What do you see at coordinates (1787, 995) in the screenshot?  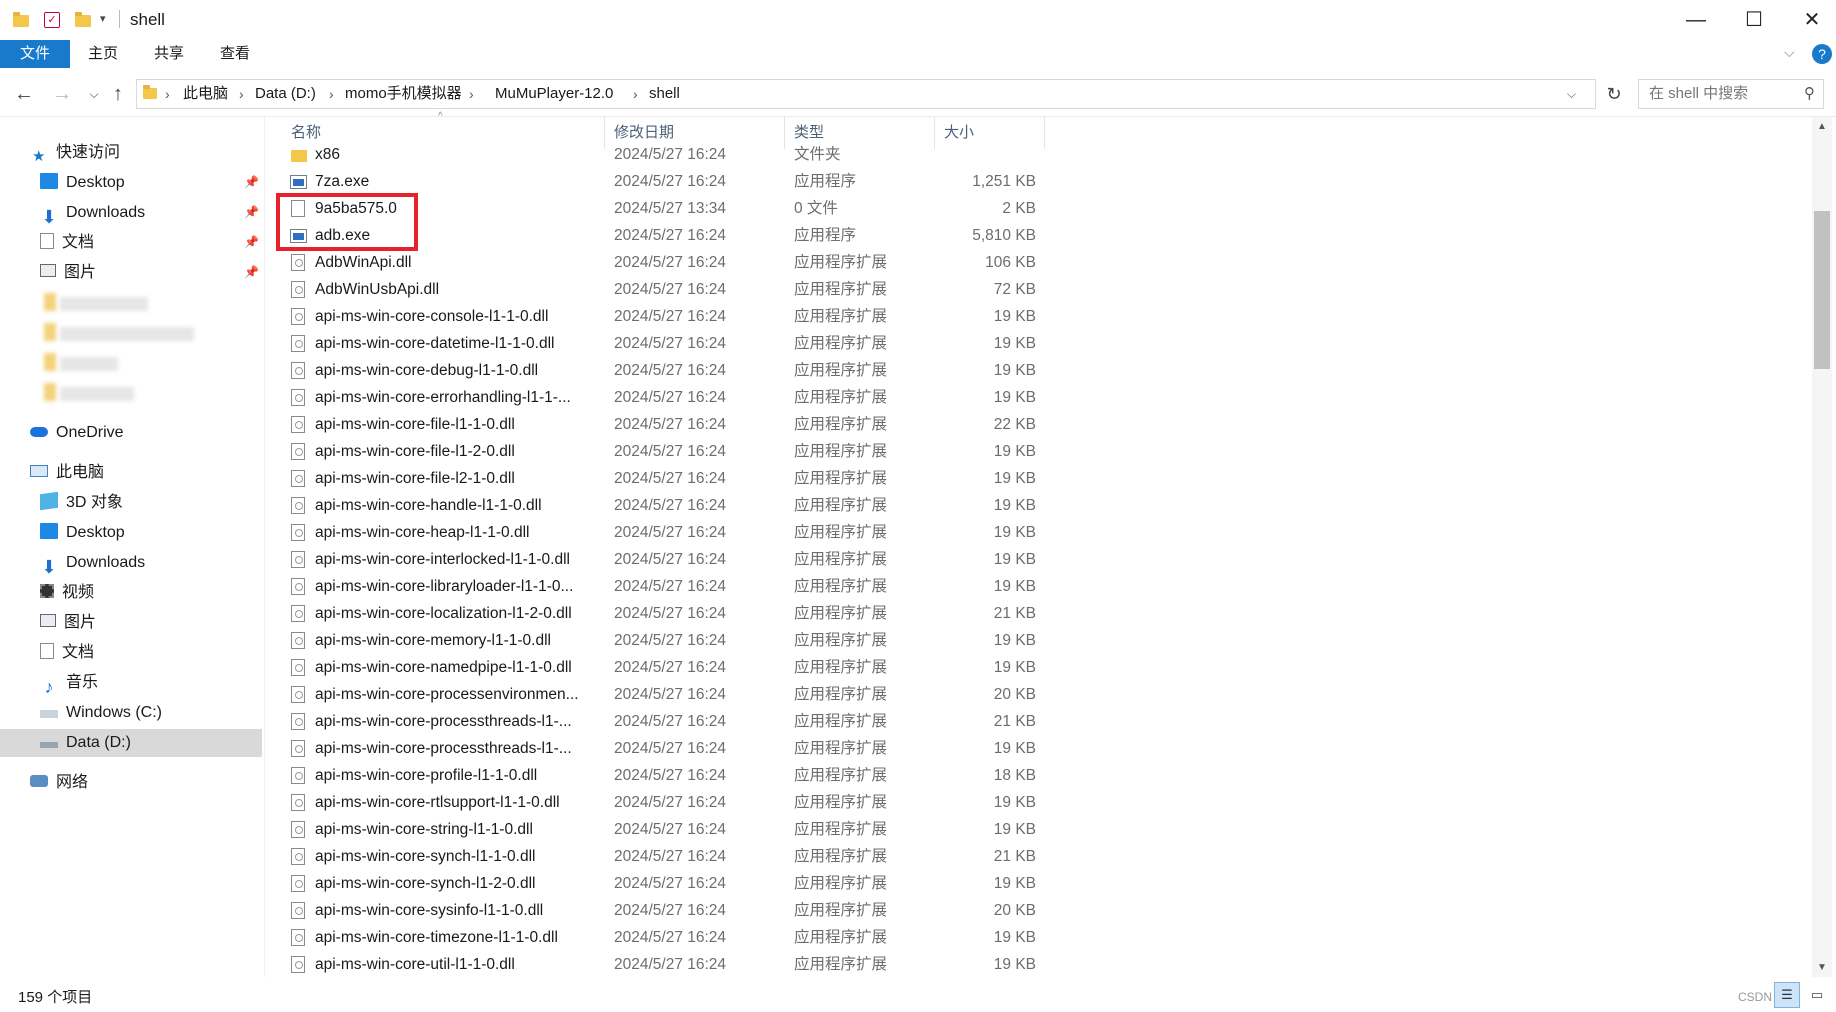 I see `details-view-icon: ☰` at bounding box center [1787, 995].